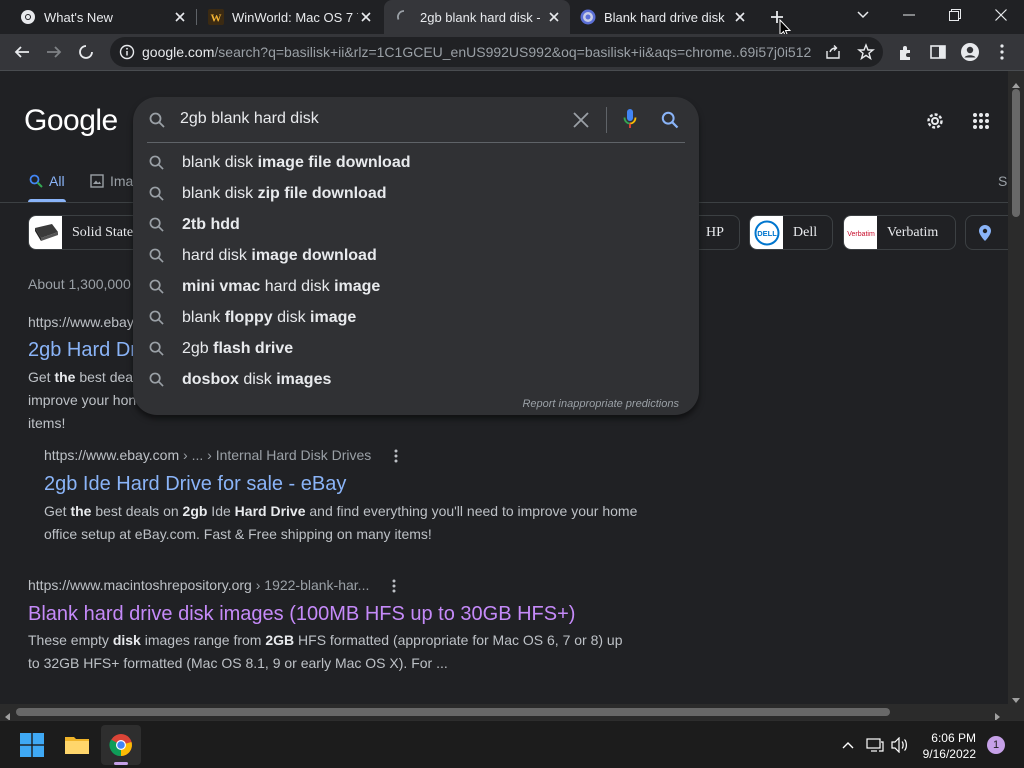 This screenshot has height=768, width=1024. Describe the element at coordinates (899, 232) in the screenshot. I see `chip-verbatim: Verbatim Verbatim` at that location.